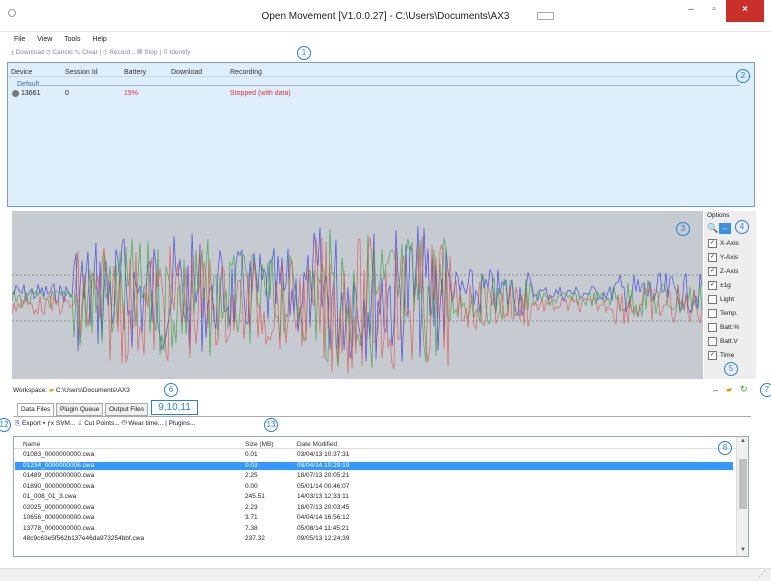 This screenshot has height=581, width=771. Describe the element at coordinates (251, 486) in the screenshot. I see `file-size: 0.00` at that location.